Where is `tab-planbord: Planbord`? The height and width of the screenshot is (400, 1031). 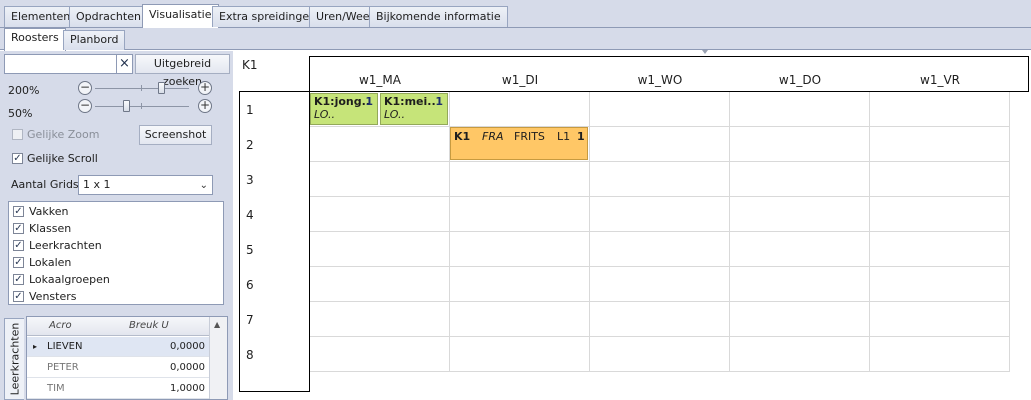 tab-planbord: Planbord is located at coordinates (94, 40).